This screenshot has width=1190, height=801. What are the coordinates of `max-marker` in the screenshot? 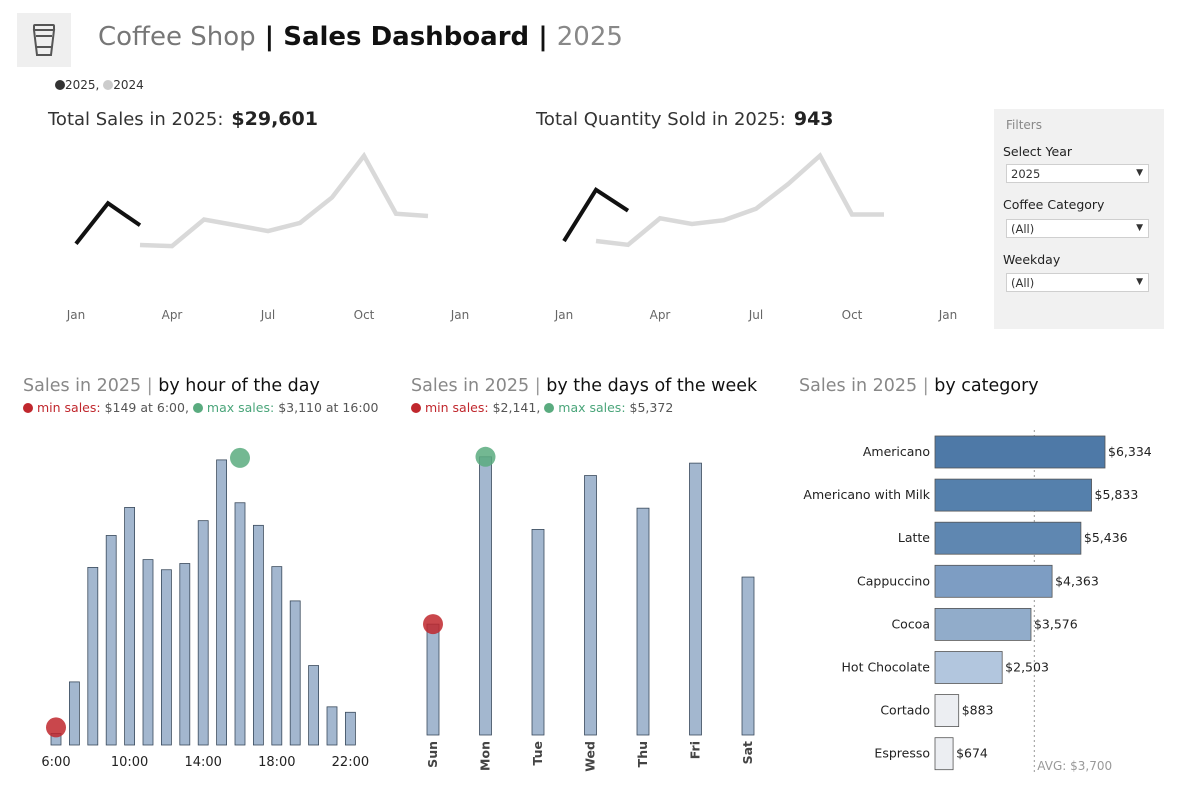 It's located at (240, 457).